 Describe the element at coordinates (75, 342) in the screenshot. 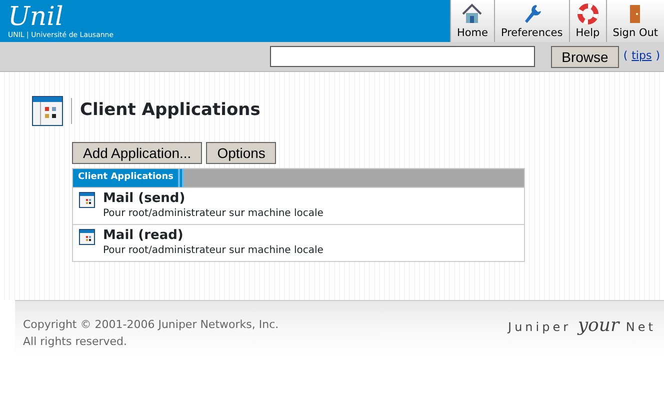

I see `rights-text: All rights reserved.` at that location.